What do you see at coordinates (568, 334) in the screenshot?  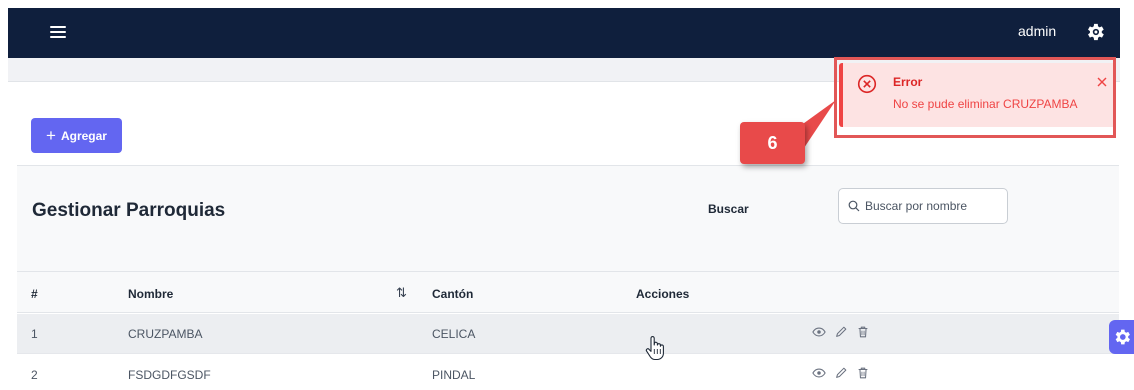 I see `table-row: 1 CRUZPAMBA CELICA` at bounding box center [568, 334].